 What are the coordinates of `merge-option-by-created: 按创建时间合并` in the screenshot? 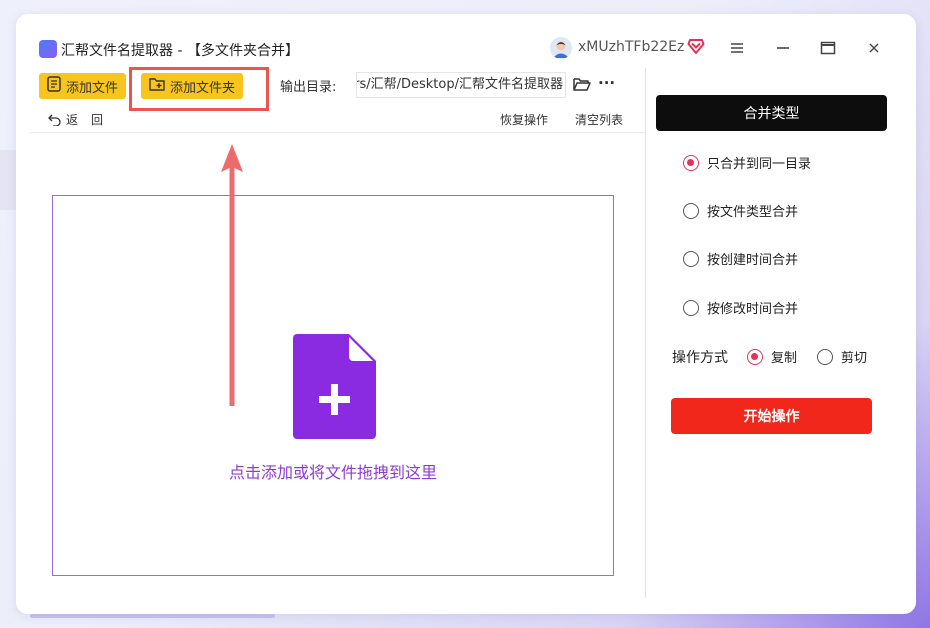 It's located at (740, 258).